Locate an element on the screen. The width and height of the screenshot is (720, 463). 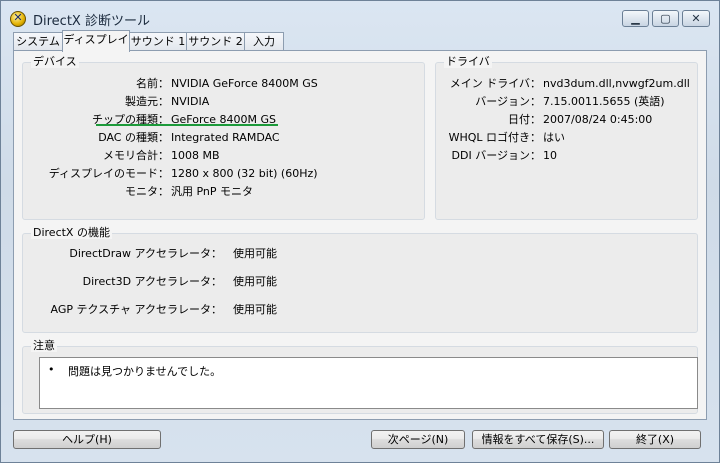
device-row-value: 汎用 PnP モニタ is located at coordinates (212, 191).